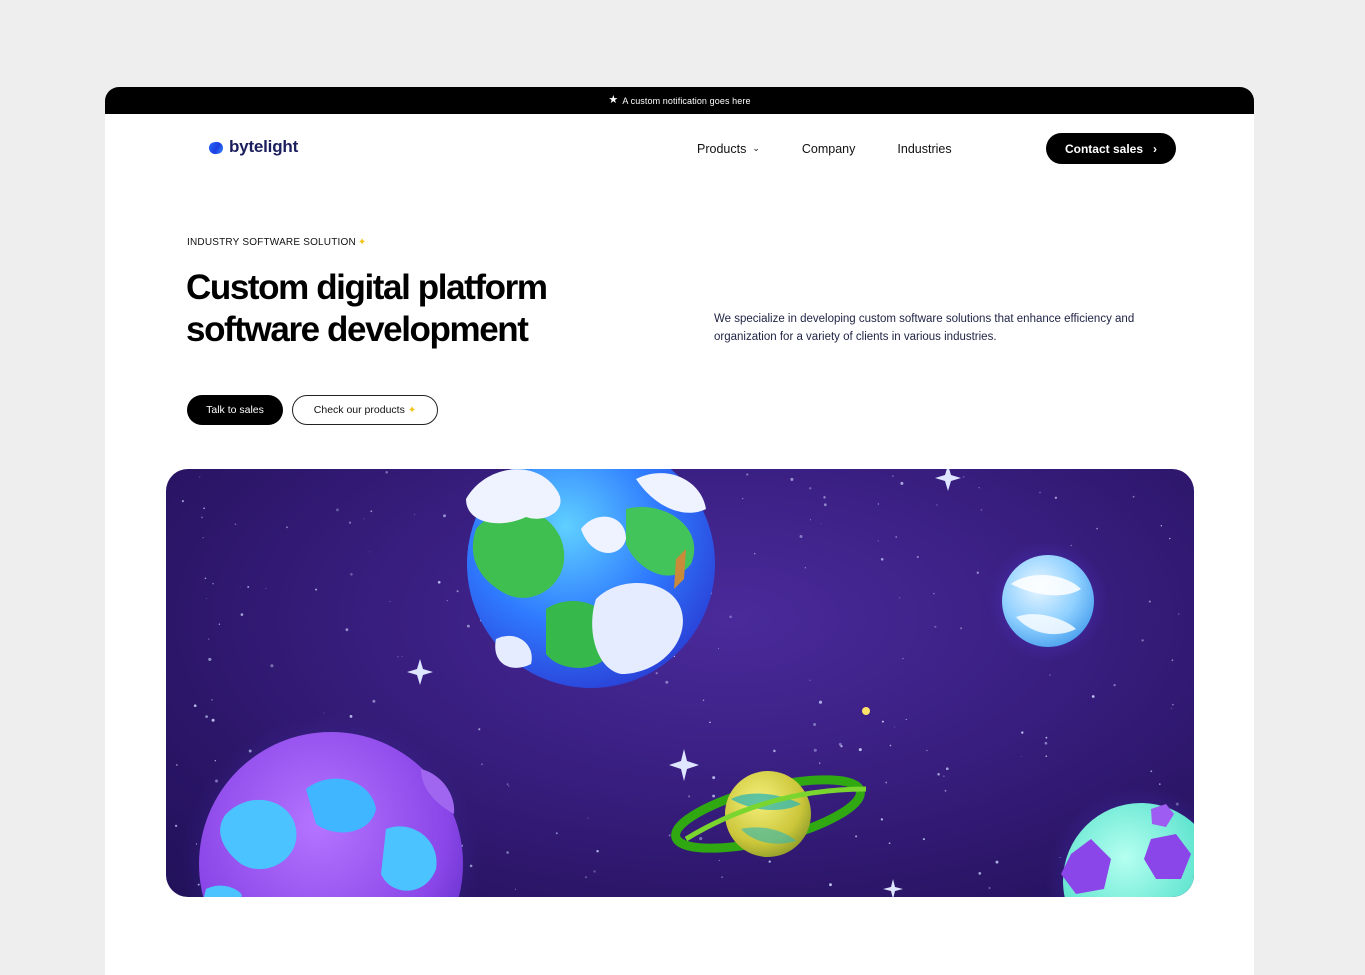  What do you see at coordinates (1120, 841) in the screenshot?
I see `mint-planet` at bounding box center [1120, 841].